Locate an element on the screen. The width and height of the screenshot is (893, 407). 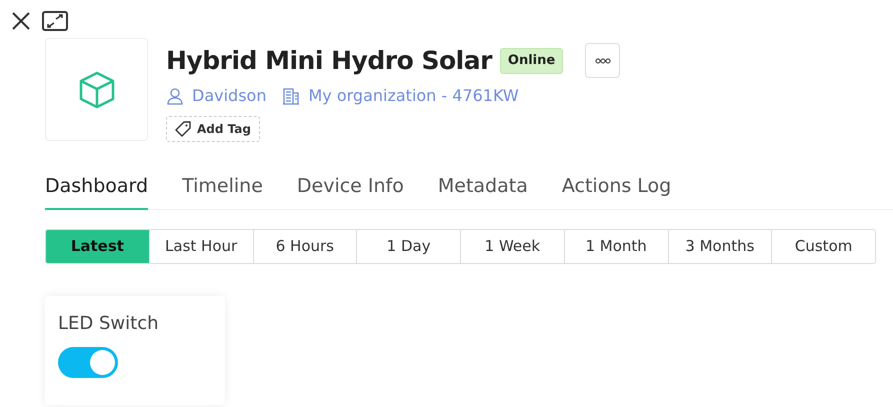
tag-icon is located at coordinates (183, 128).